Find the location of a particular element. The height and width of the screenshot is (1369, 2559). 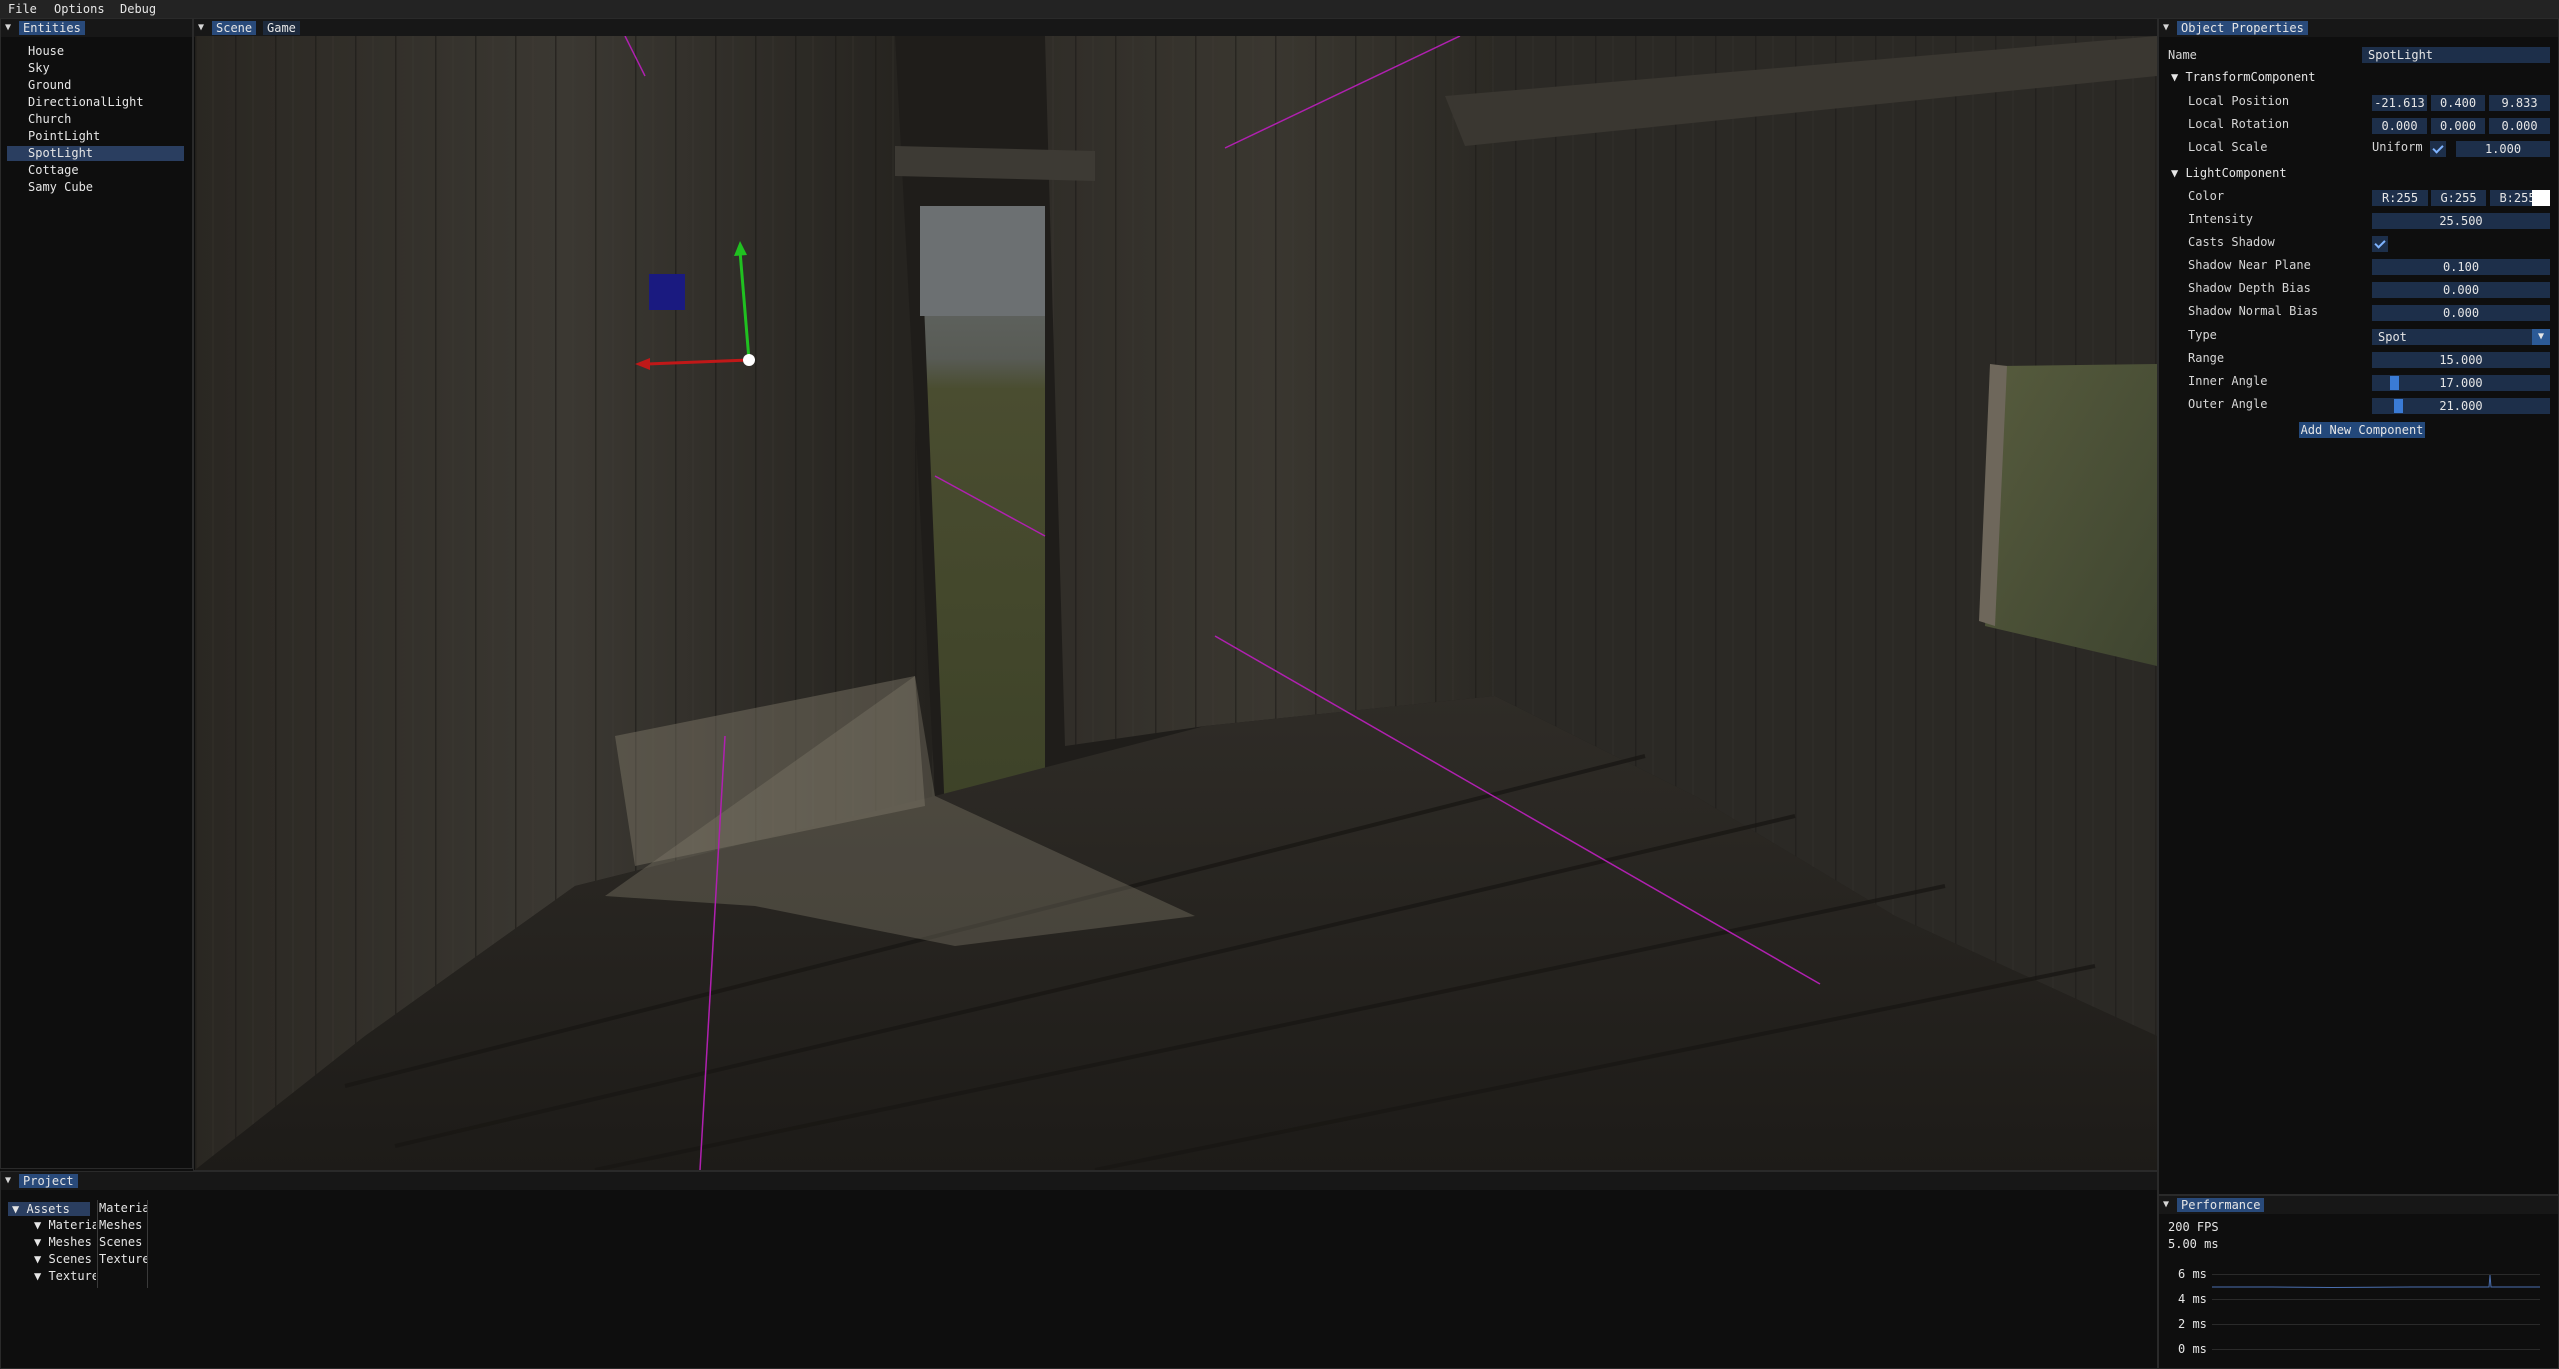

light-header-label: LightComponent is located at coordinates (2236, 173).